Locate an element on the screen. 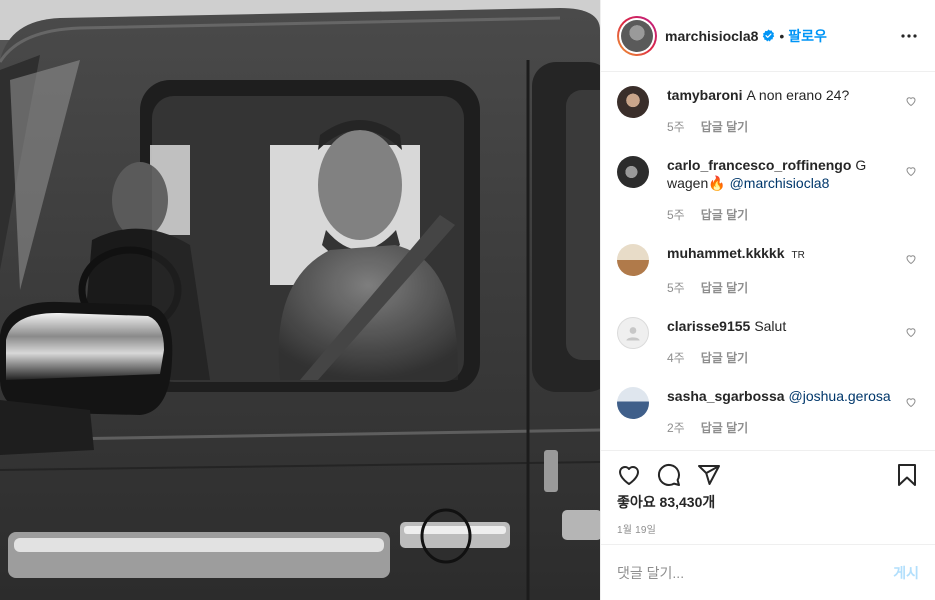 This screenshot has width=935, height=600. add-comment-bar: 게시 is located at coordinates (768, 572).